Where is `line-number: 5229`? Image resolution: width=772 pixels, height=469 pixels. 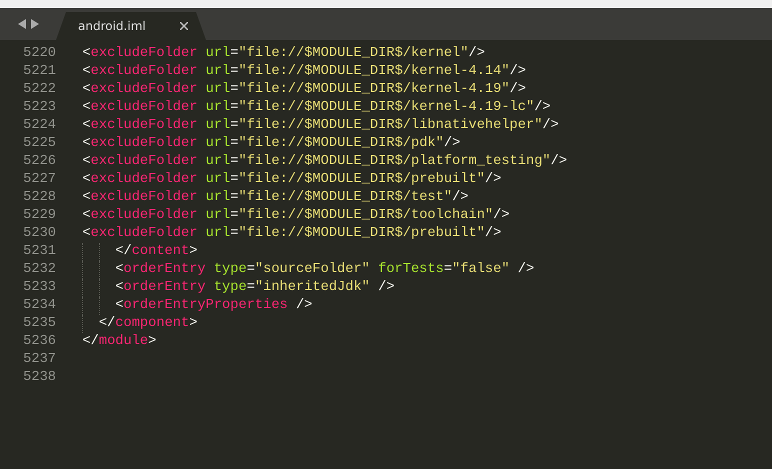 line-number: 5229 is located at coordinates (39, 216).